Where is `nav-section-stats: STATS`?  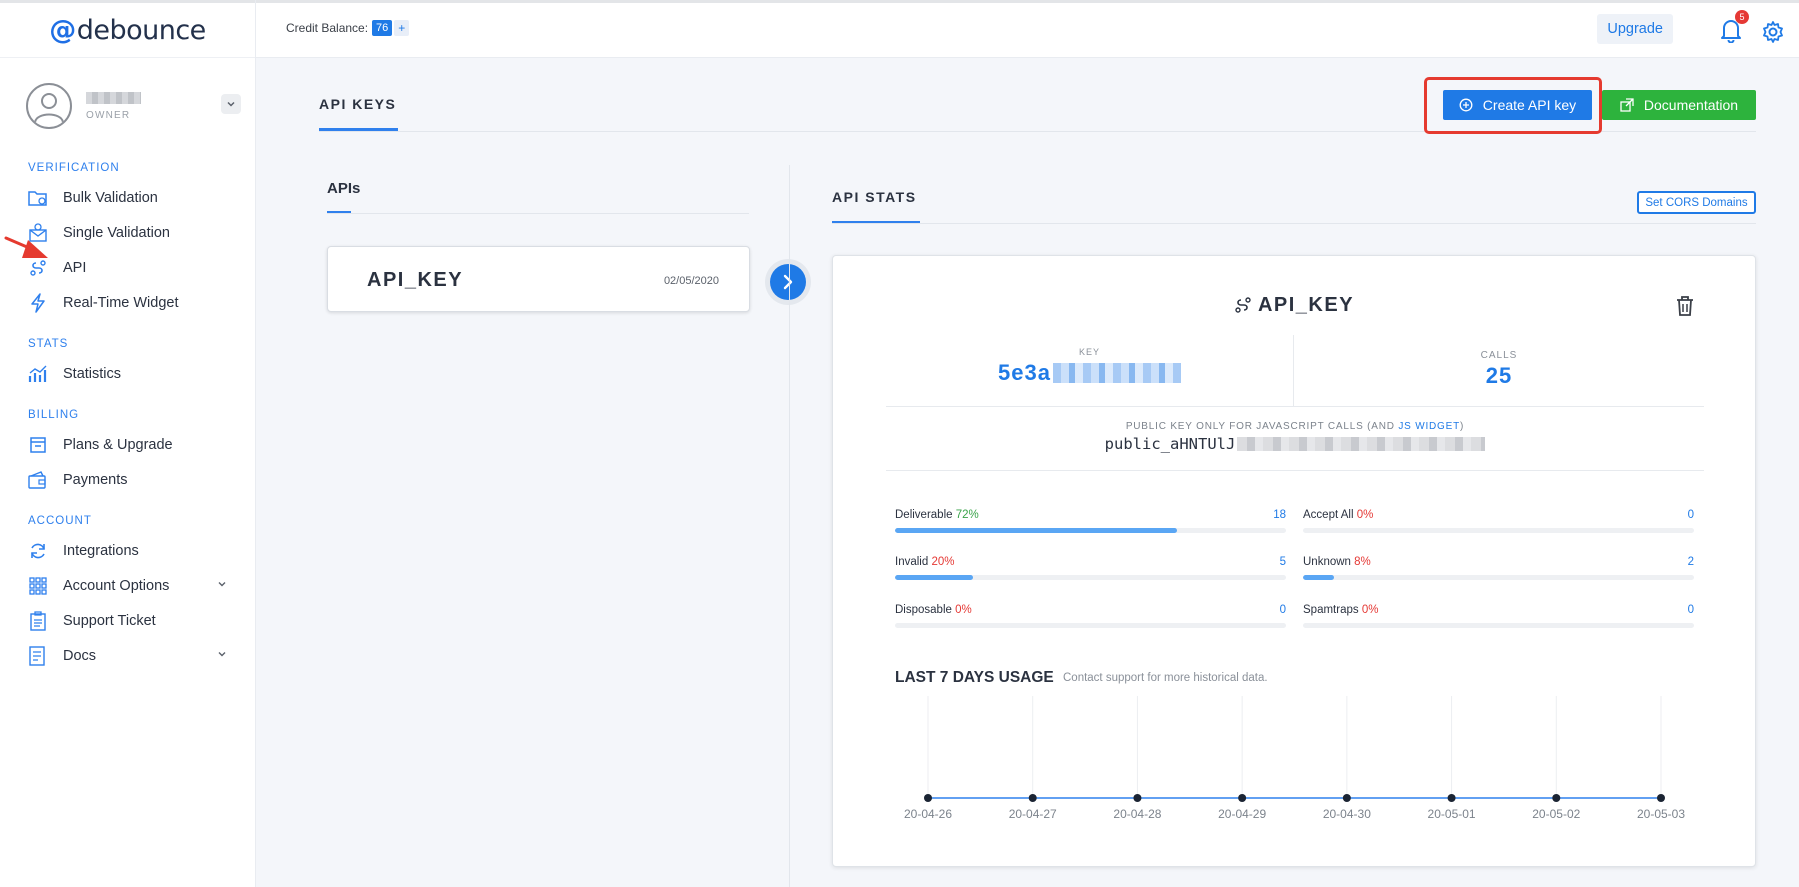 nav-section-stats: STATS is located at coordinates (48, 344).